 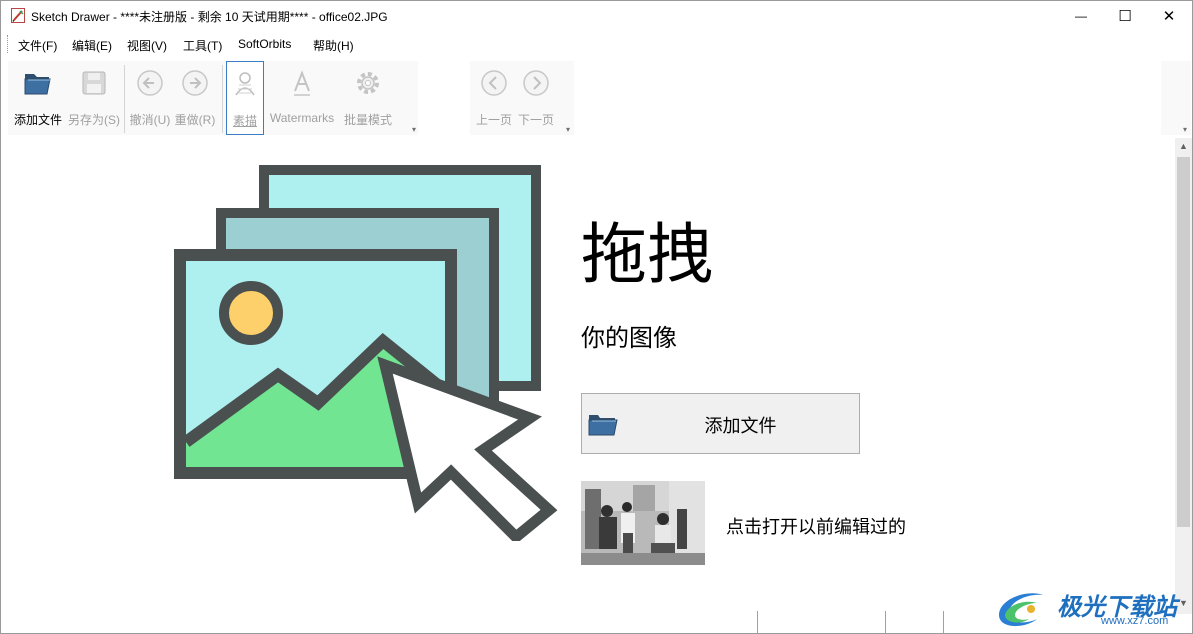 I want to click on minimize-button: —, so click(x=1081, y=16).